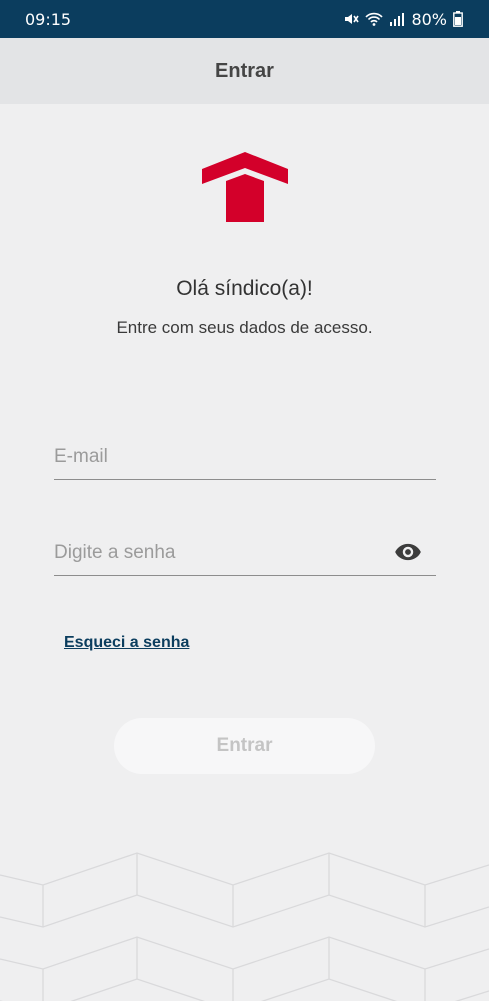 This screenshot has width=489, height=1001. I want to click on house-logo, so click(245, 187).